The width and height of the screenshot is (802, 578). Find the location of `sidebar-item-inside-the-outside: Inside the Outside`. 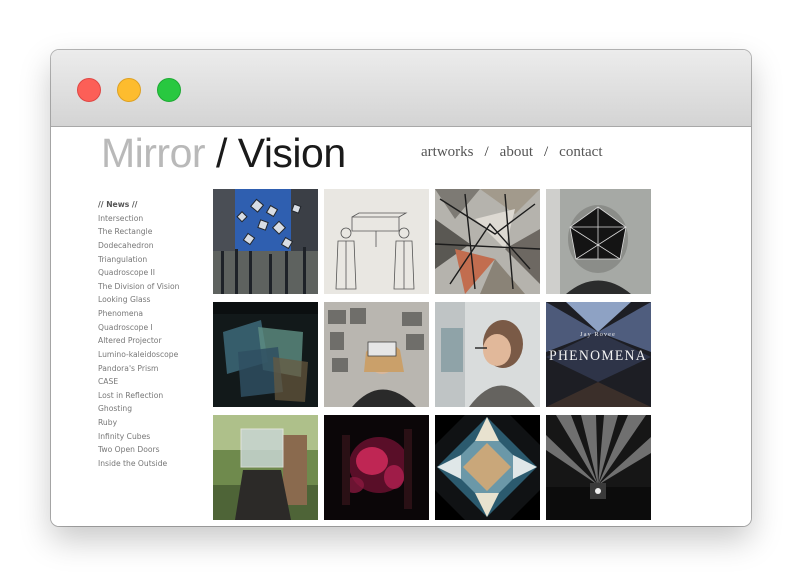

sidebar-item-inside-the-outside: Inside the Outside is located at coordinates (138, 464).